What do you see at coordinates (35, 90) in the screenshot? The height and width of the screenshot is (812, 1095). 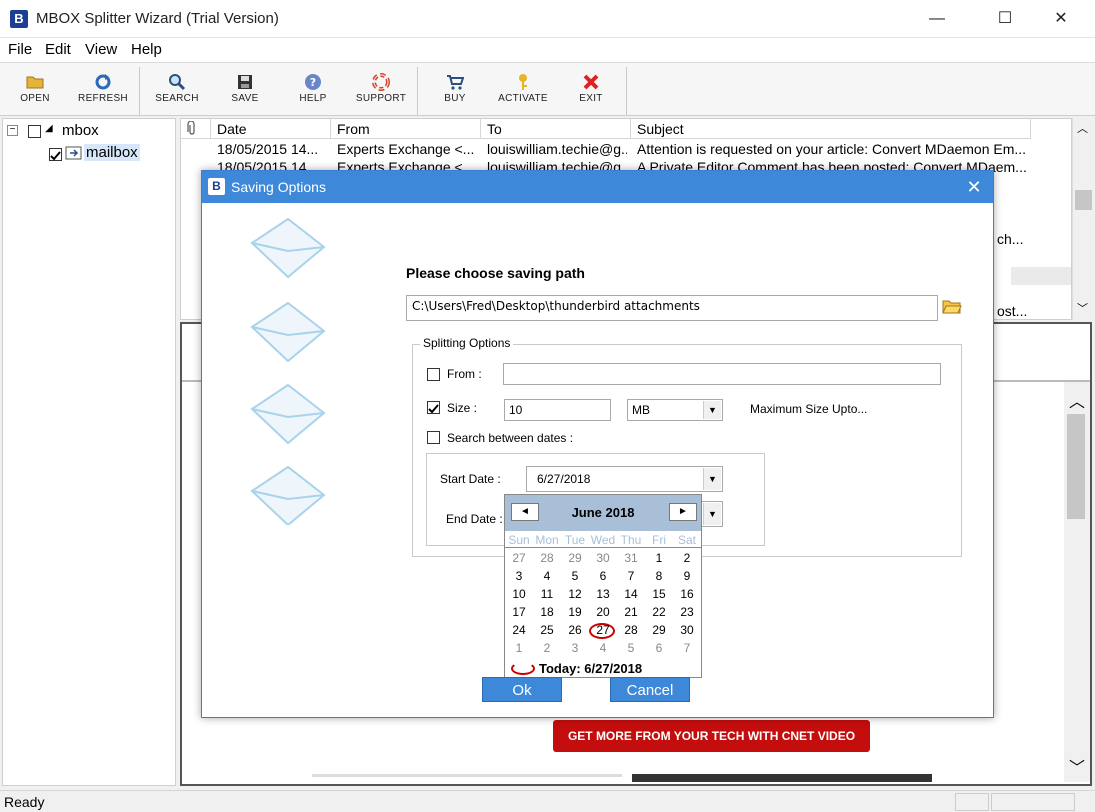 I see `open-button: OPEN` at bounding box center [35, 90].